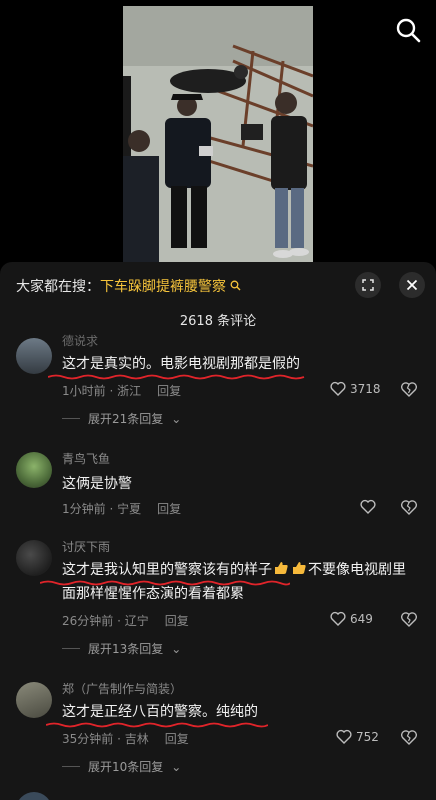 The width and height of the screenshot is (436, 800). I want to click on like-button, so click(368, 506).